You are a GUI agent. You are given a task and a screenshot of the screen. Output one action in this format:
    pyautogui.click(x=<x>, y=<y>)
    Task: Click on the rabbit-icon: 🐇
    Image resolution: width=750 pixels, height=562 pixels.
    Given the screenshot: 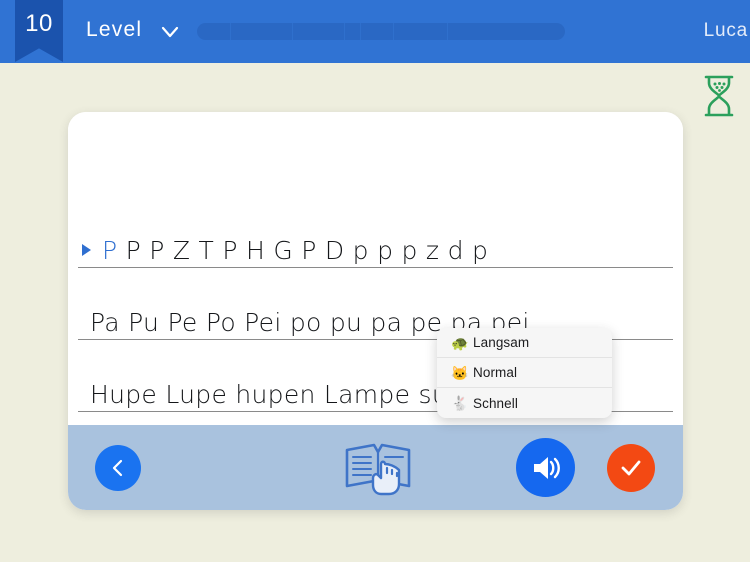 What is the action you would take?
    pyautogui.click(x=460, y=403)
    